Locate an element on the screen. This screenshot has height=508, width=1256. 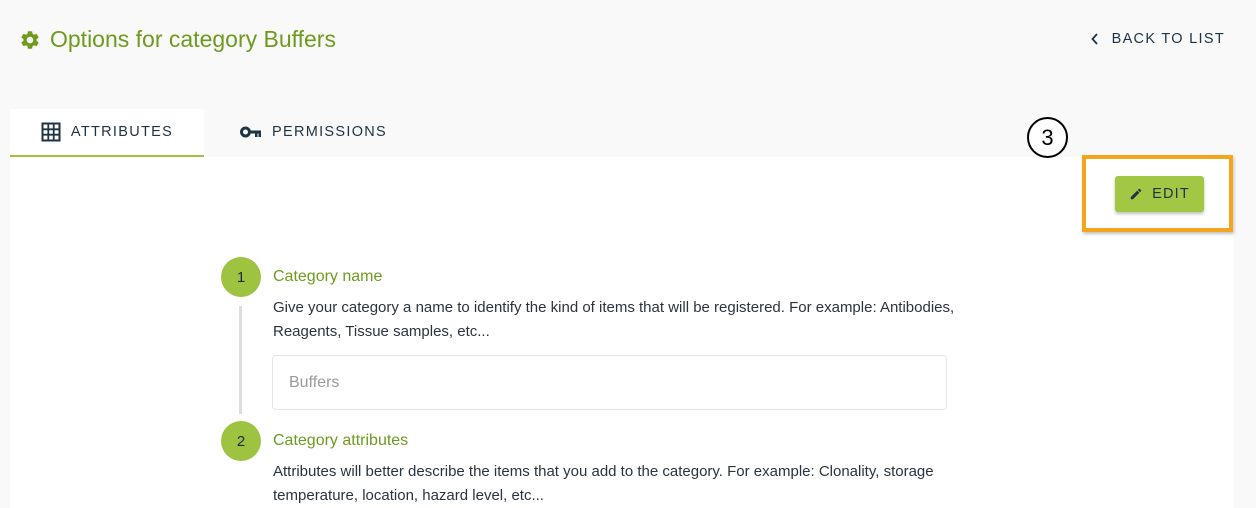
step-title-category-name: Category name is located at coordinates (328, 276).